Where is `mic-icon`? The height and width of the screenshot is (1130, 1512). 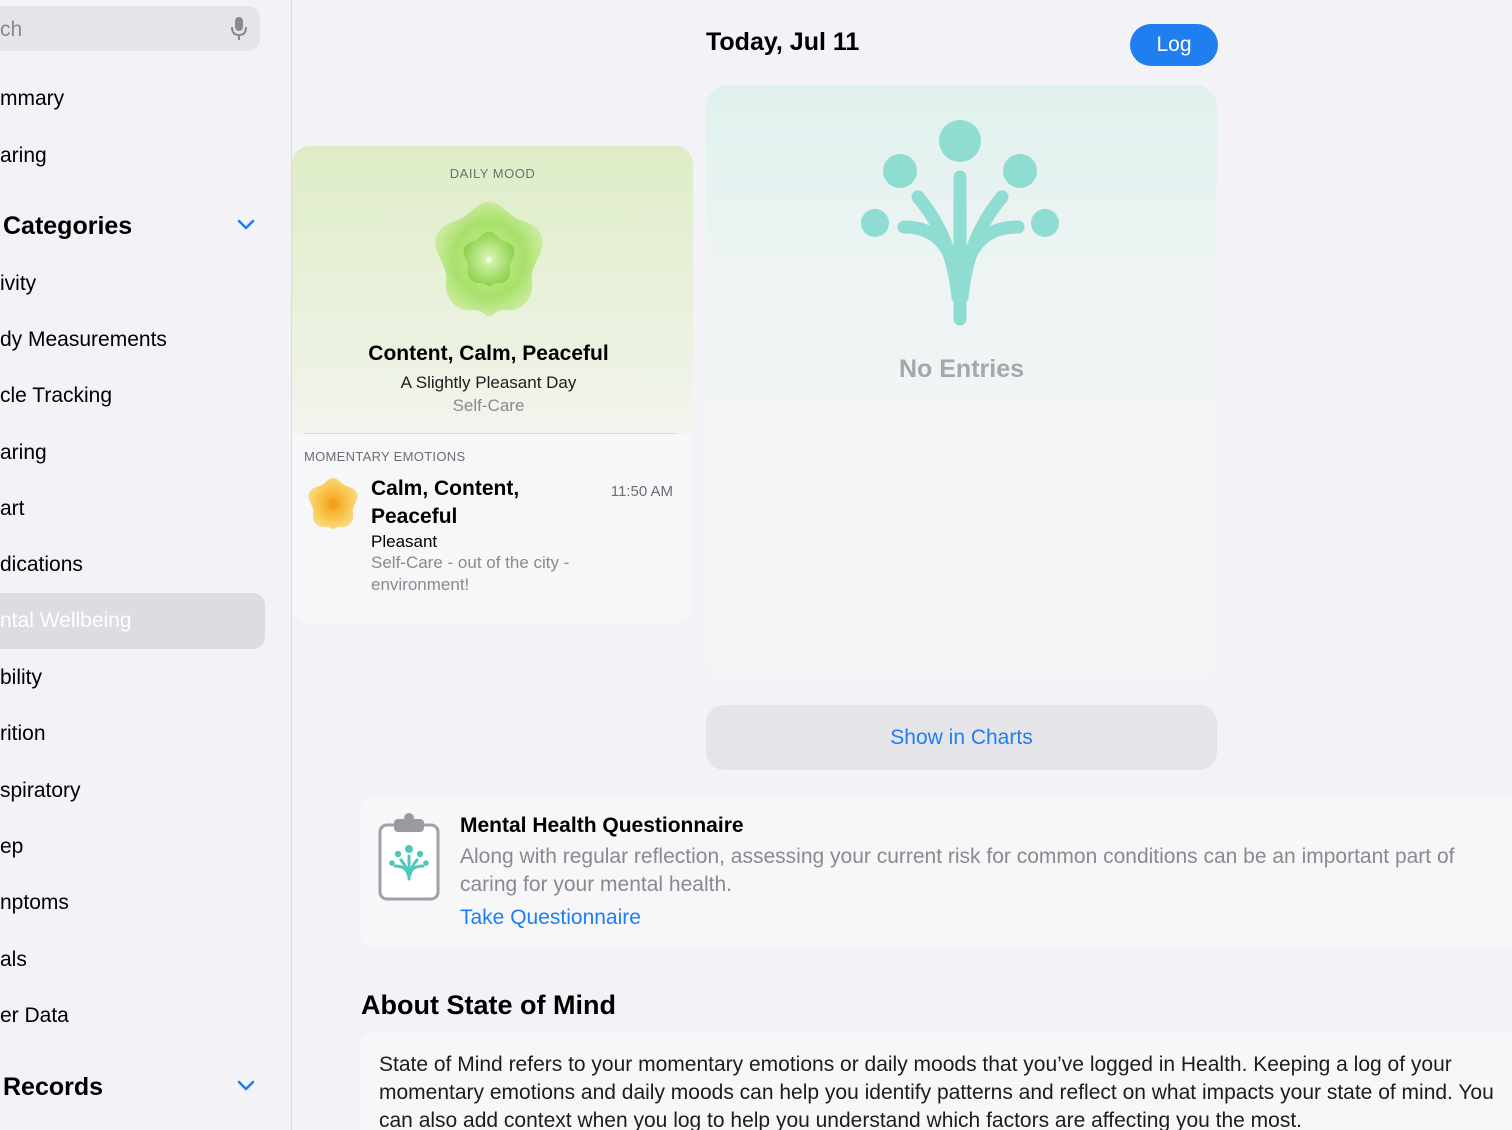
mic-icon is located at coordinates (239, 31).